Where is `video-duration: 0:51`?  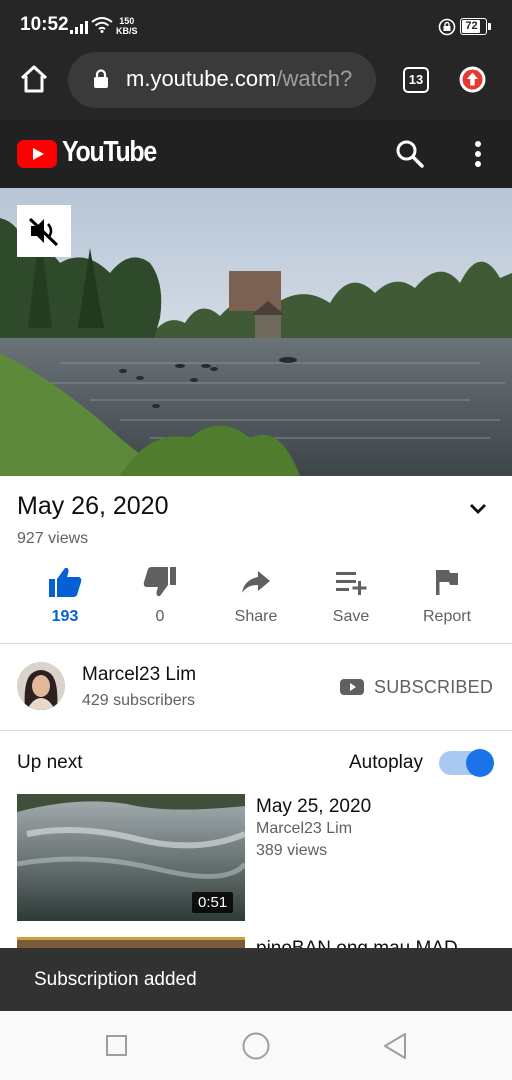 video-duration: 0:51 is located at coordinates (213, 902).